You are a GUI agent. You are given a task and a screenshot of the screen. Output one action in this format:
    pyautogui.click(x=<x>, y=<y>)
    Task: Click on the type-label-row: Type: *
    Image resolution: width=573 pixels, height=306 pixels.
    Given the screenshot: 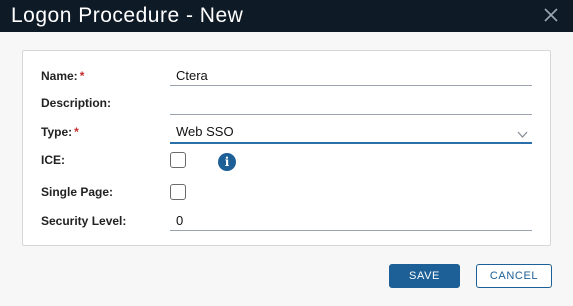 What is the action you would take?
    pyautogui.click(x=60, y=132)
    